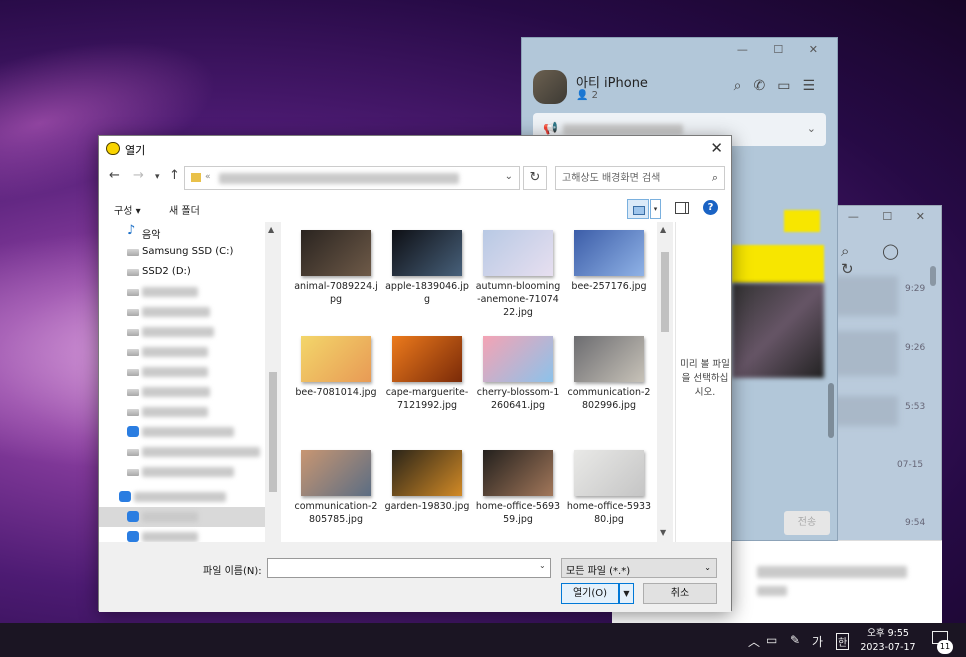  What do you see at coordinates (639, 568) in the screenshot?
I see `filetype-select: 모든 파일 (*.*) ⌄` at bounding box center [639, 568].